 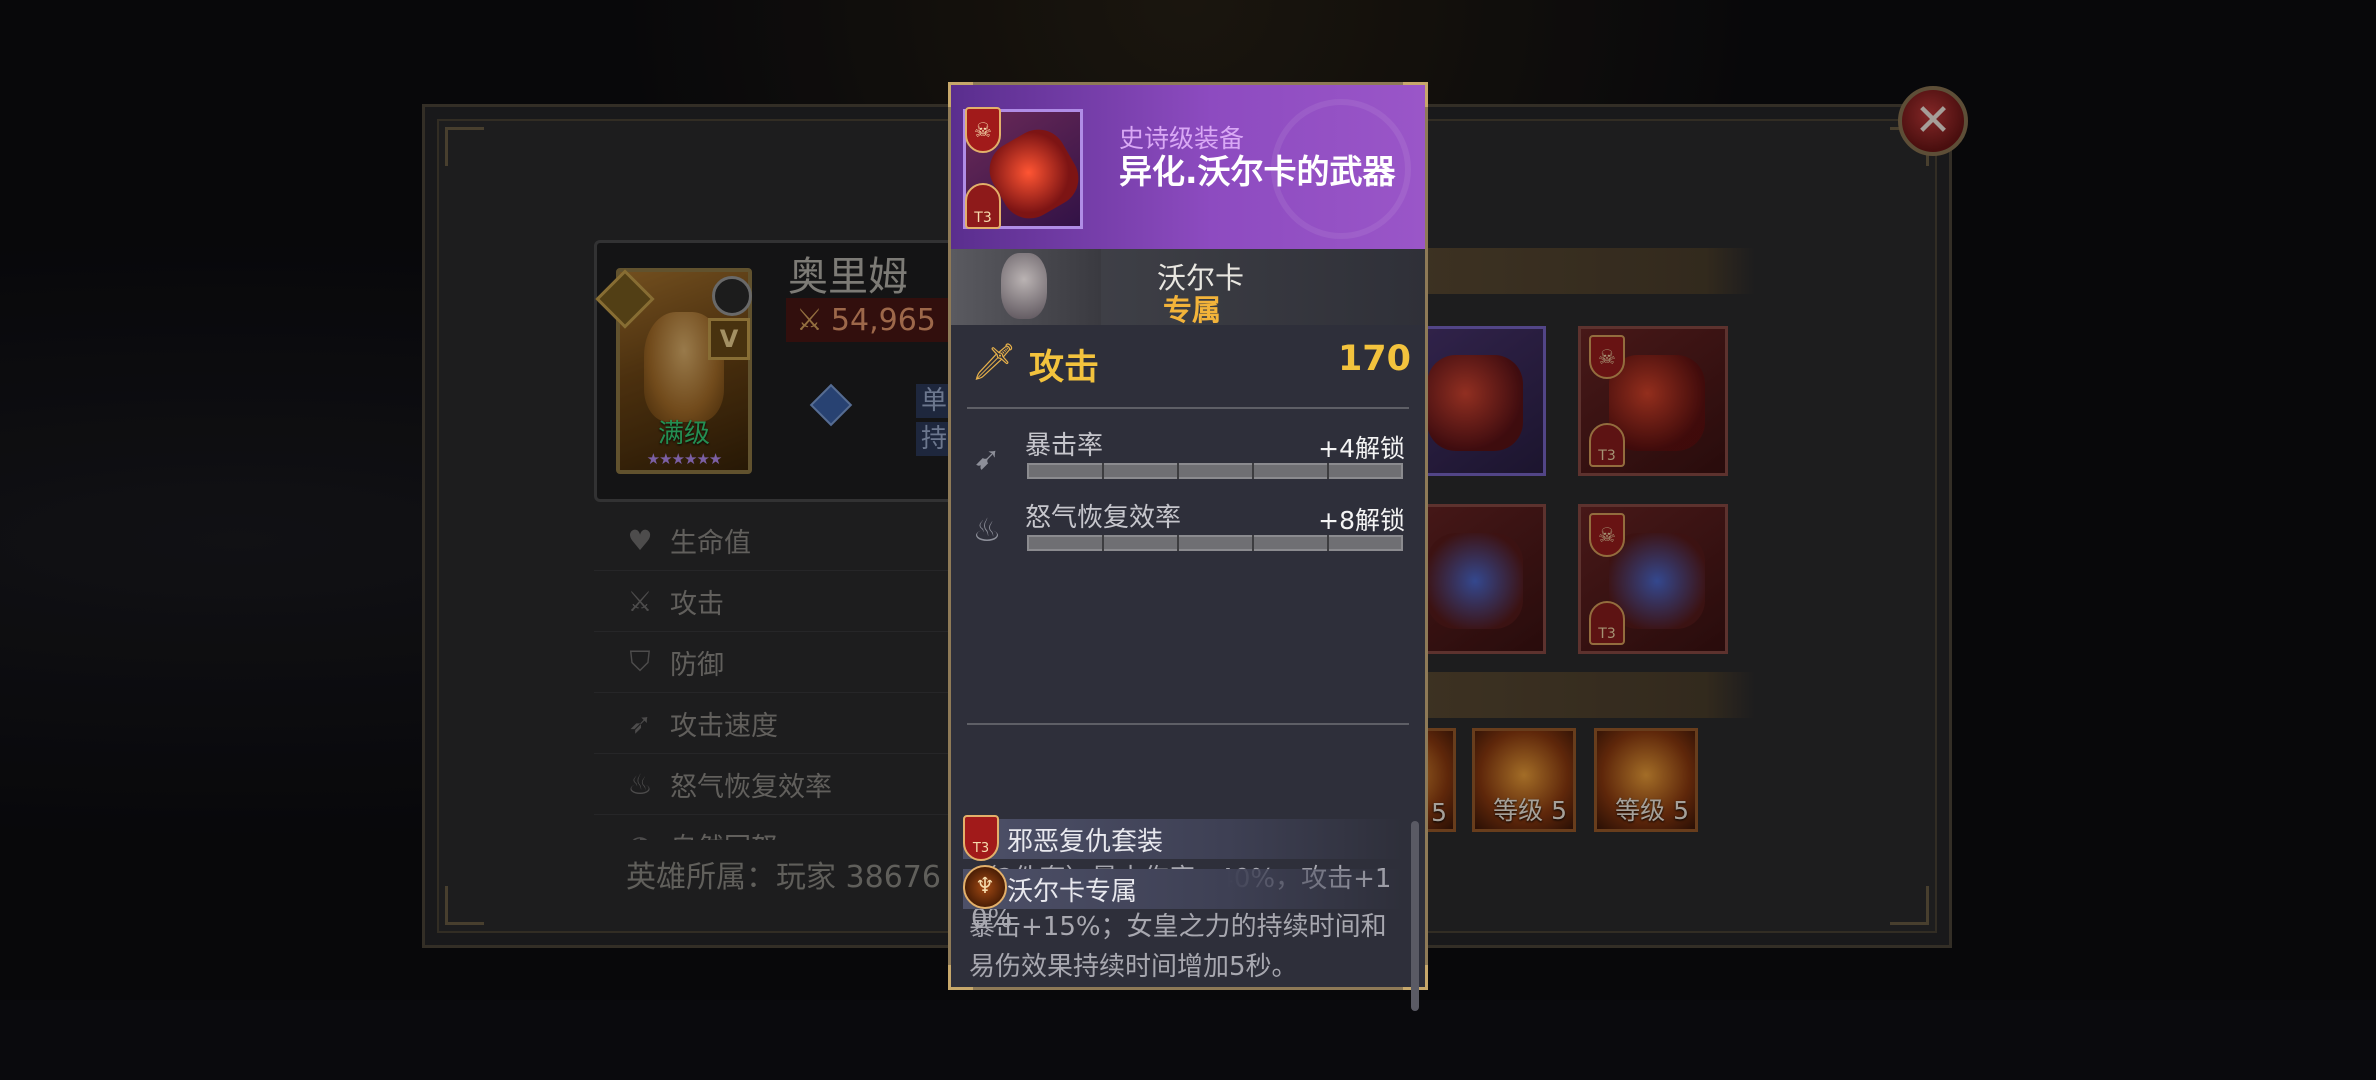 I want to click on sub-stat-unlock: +8解锁, so click(x=1361, y=520).